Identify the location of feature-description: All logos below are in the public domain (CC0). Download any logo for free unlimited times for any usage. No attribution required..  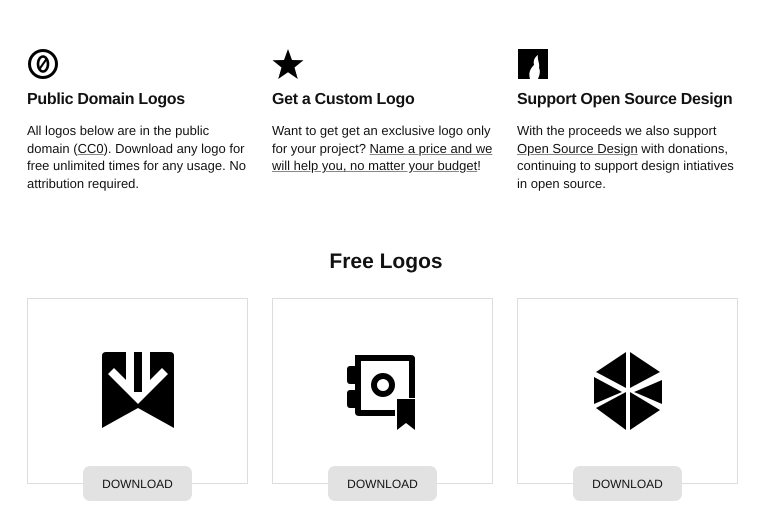
(137, 157).